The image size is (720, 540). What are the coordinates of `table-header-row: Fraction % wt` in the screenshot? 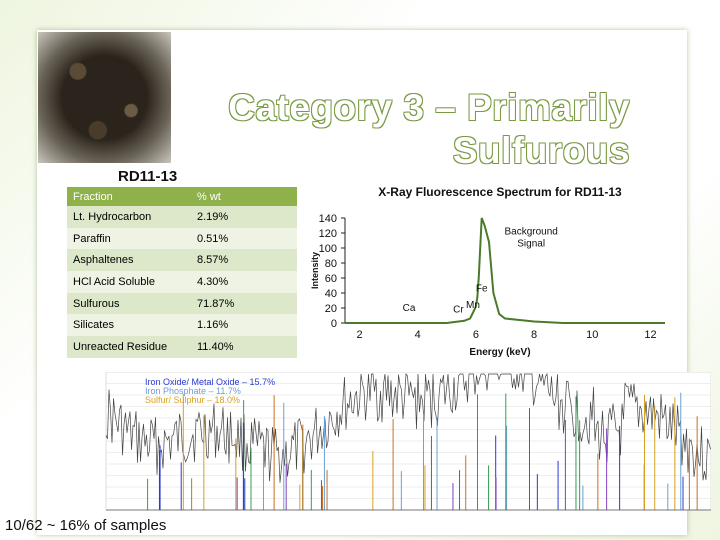 It's located at (182, 196).